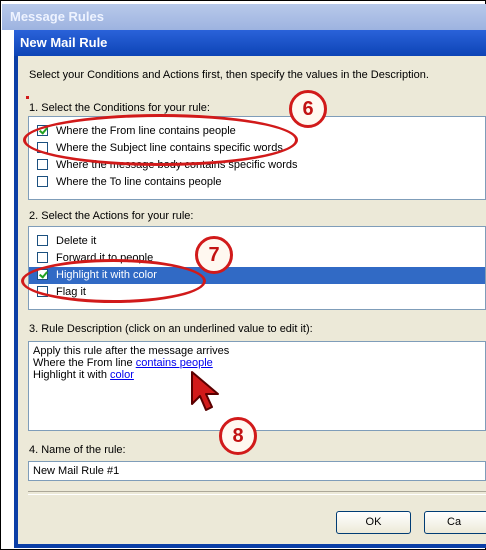 The image size is (486, 550). I want to click on message-rules-title: Message Rules, so click(57, 16).